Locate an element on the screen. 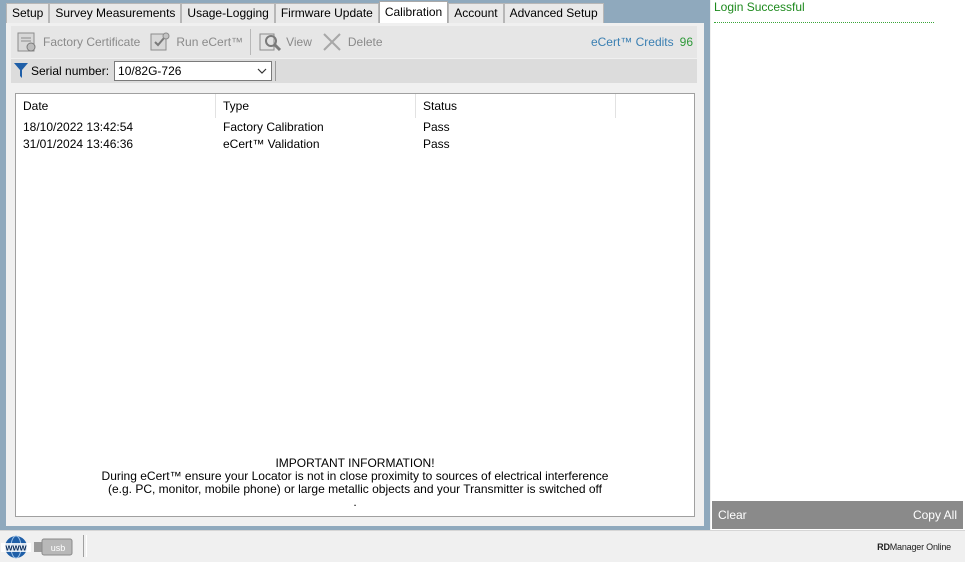 This screenshot has width=965, height=562. toolbar-divider is located at coordinates (251, 42).